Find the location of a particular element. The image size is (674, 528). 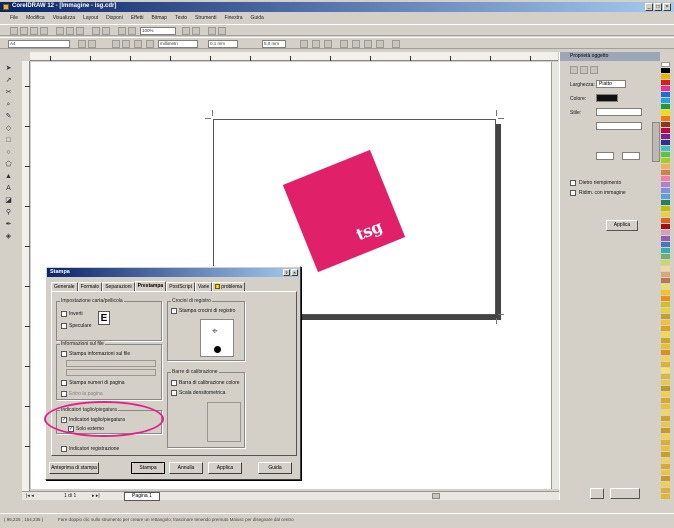

general-tab-icon is located at coordinates (594, 70).